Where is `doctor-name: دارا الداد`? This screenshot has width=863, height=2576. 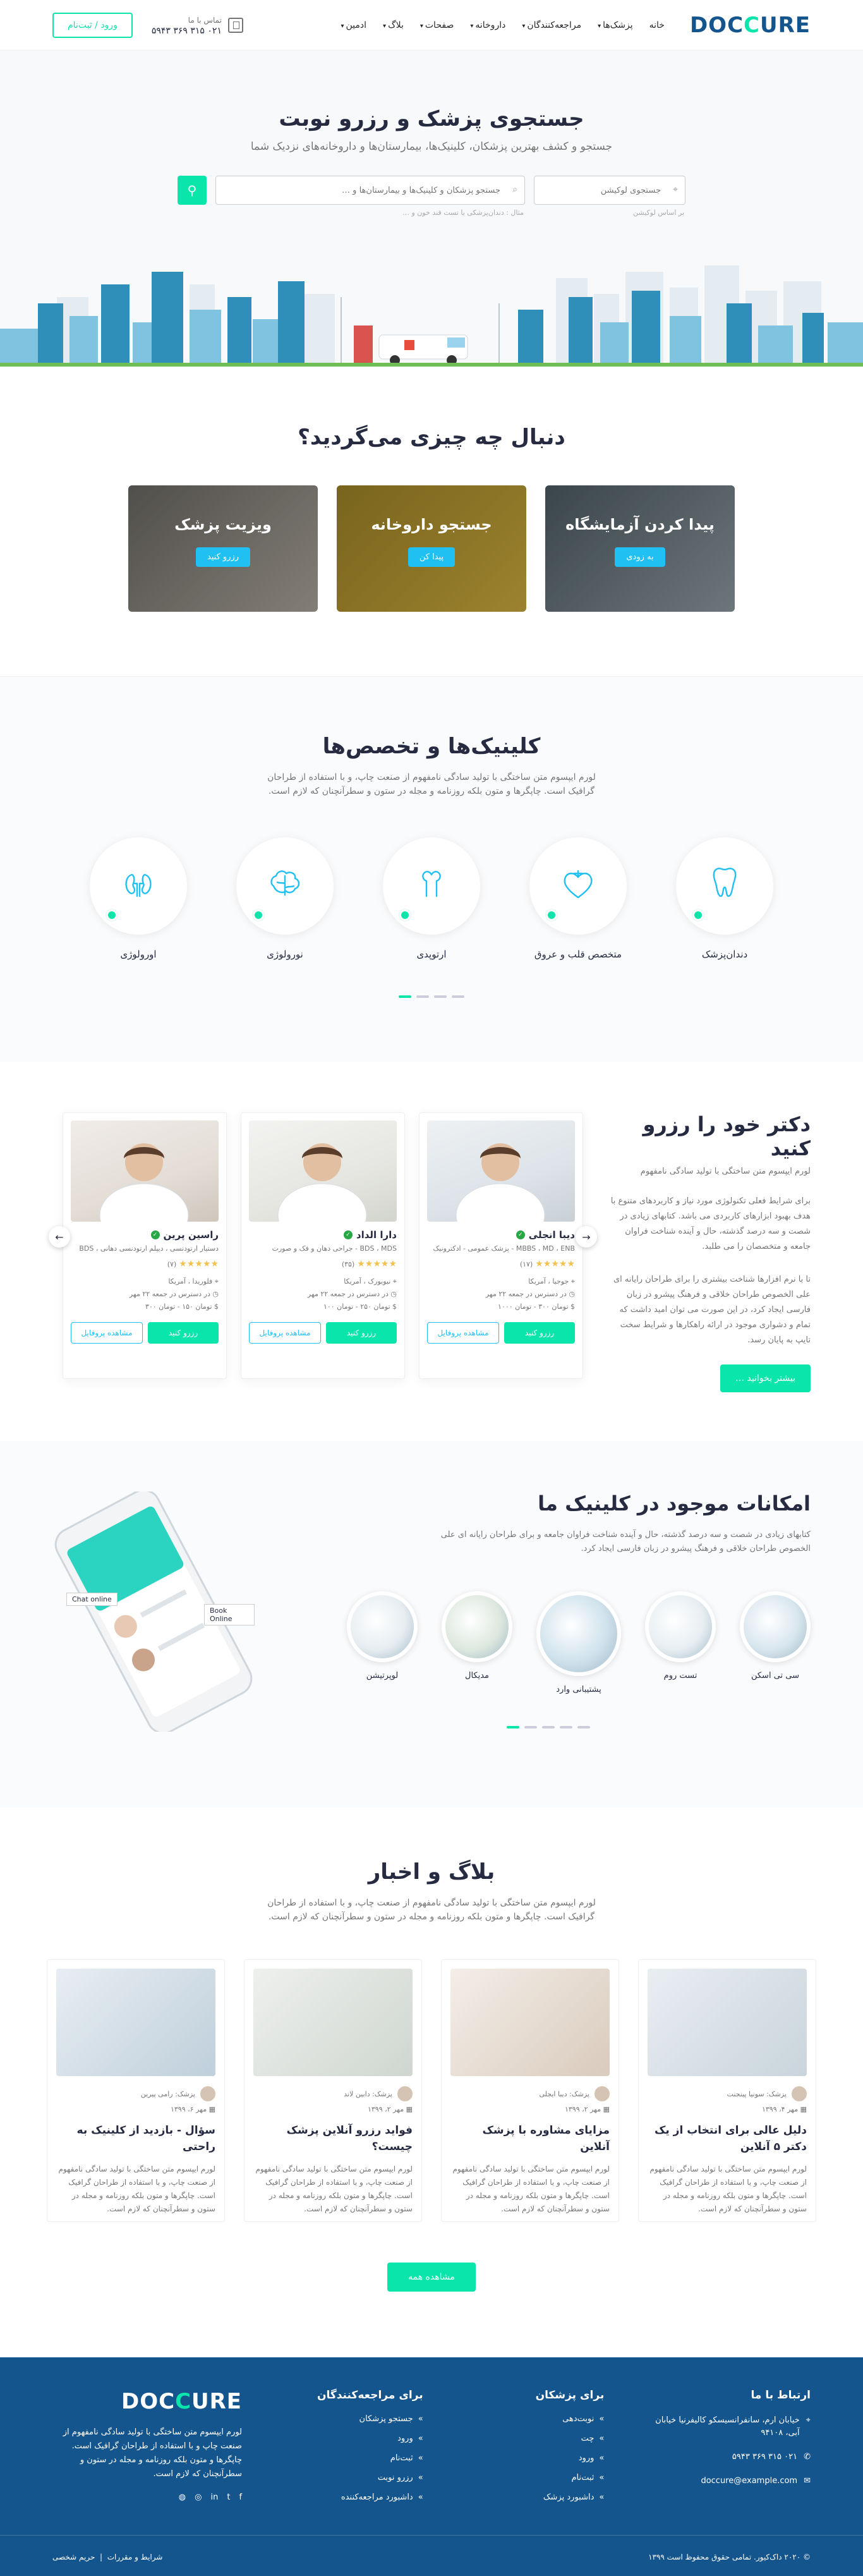
doctor-name: دارا الداد is located at coordinates (376, 1235).